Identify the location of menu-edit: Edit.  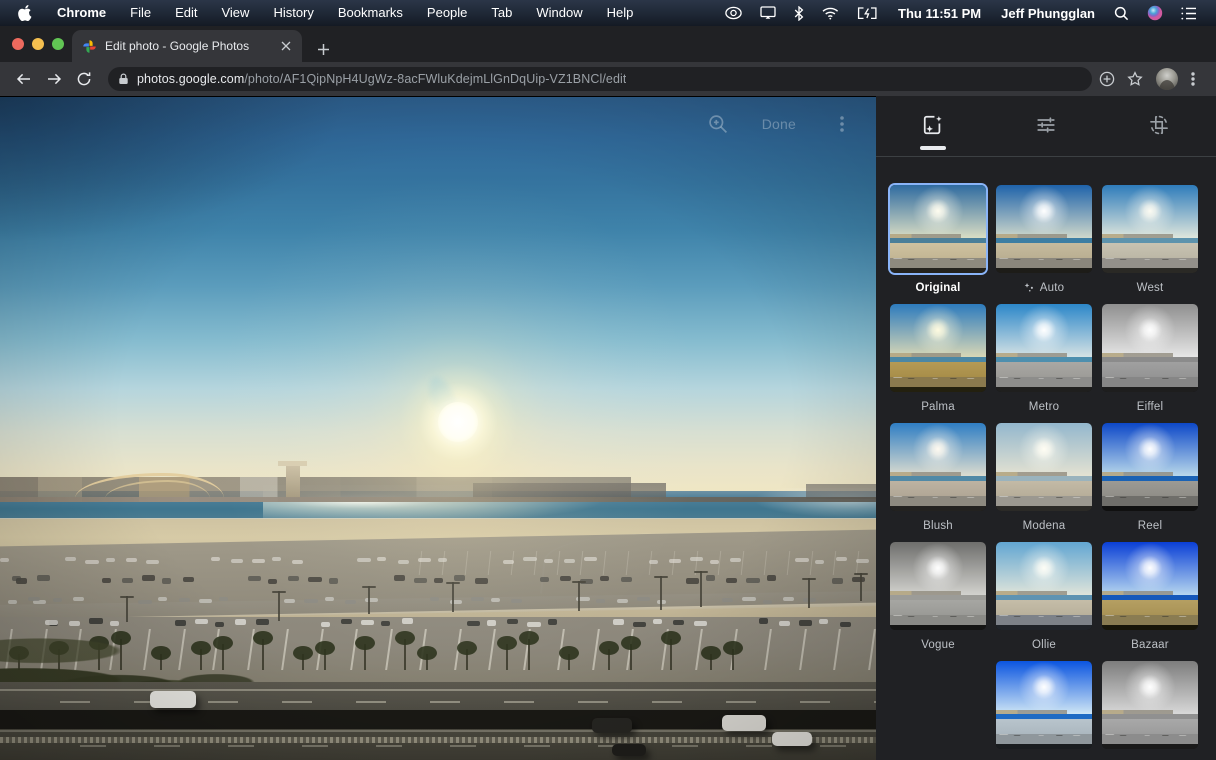
(186, 13).